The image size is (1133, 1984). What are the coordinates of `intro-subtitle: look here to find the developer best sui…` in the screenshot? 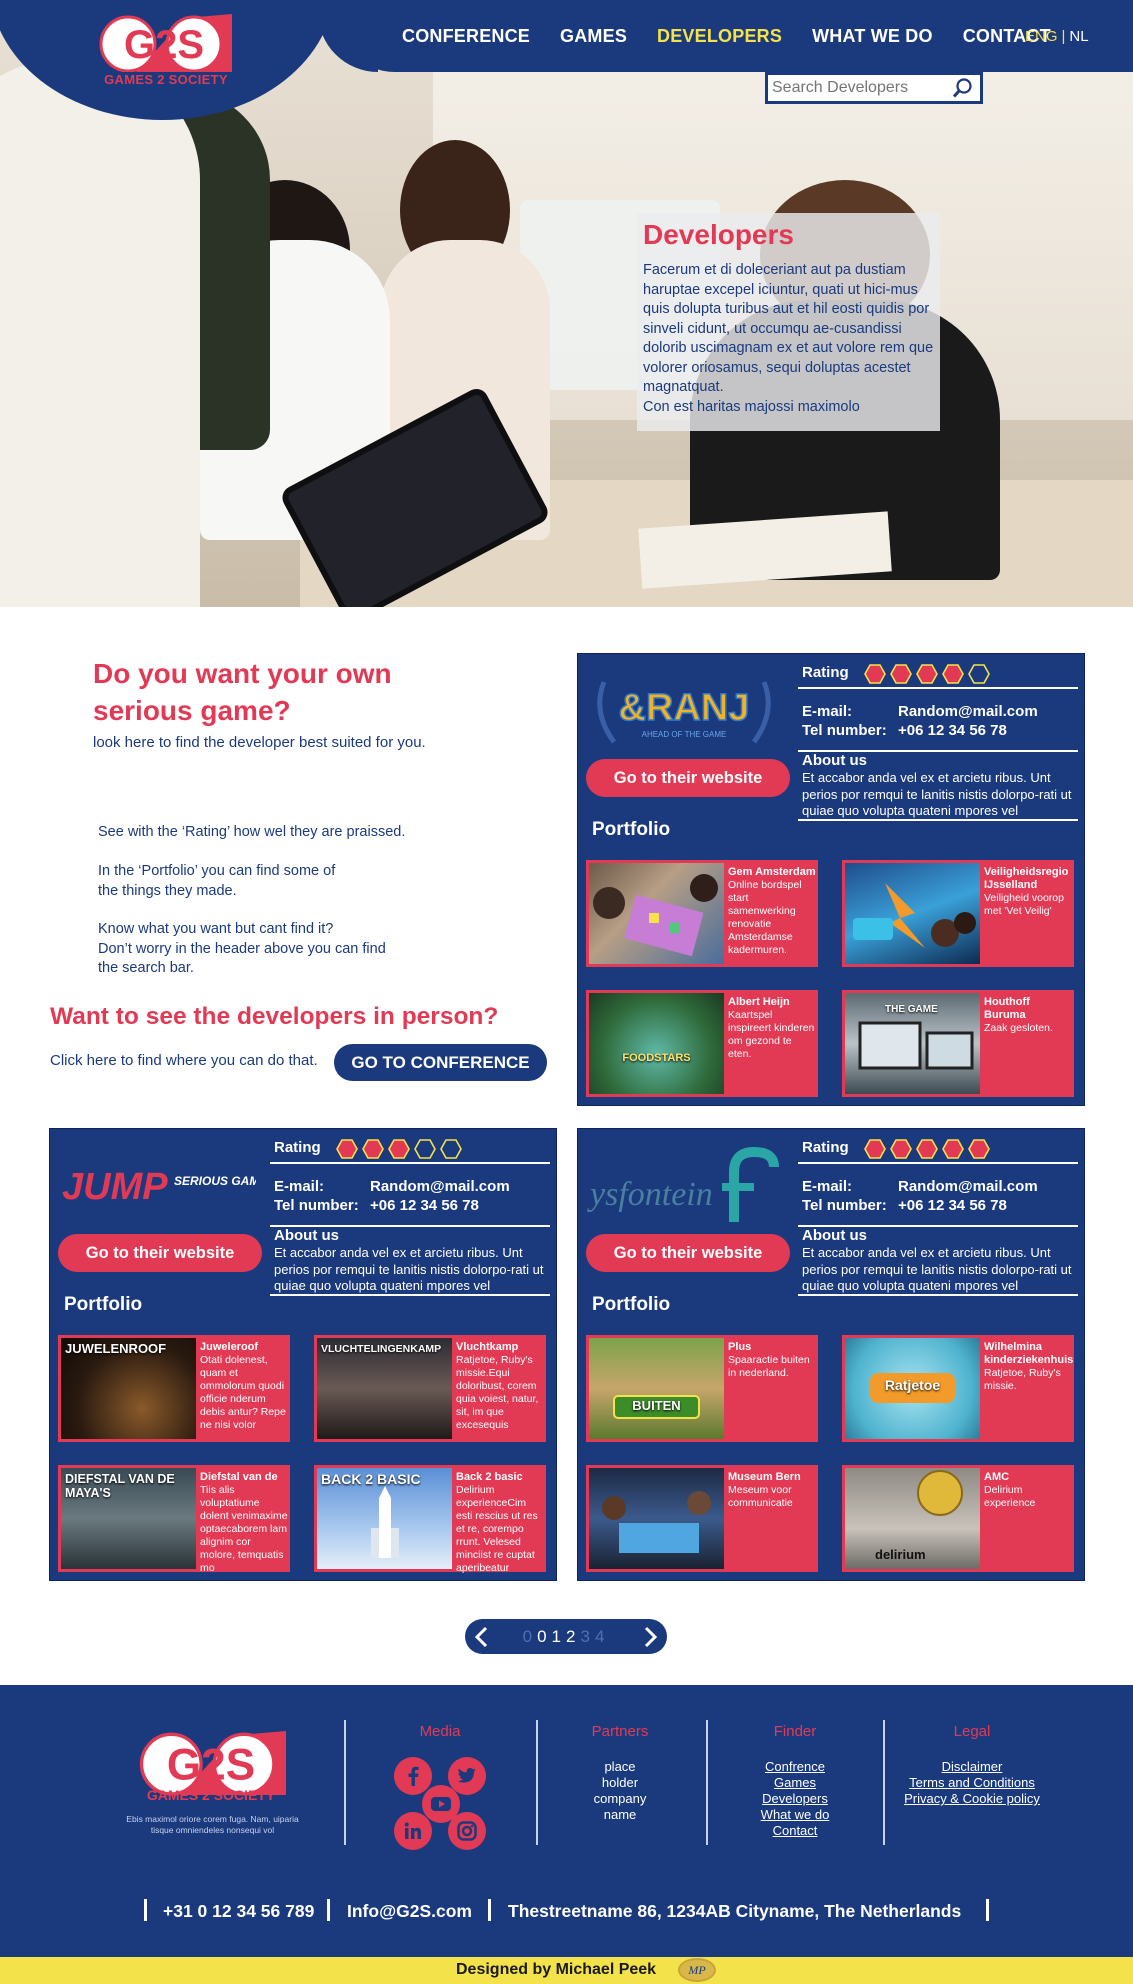 It's located at (259, 742).